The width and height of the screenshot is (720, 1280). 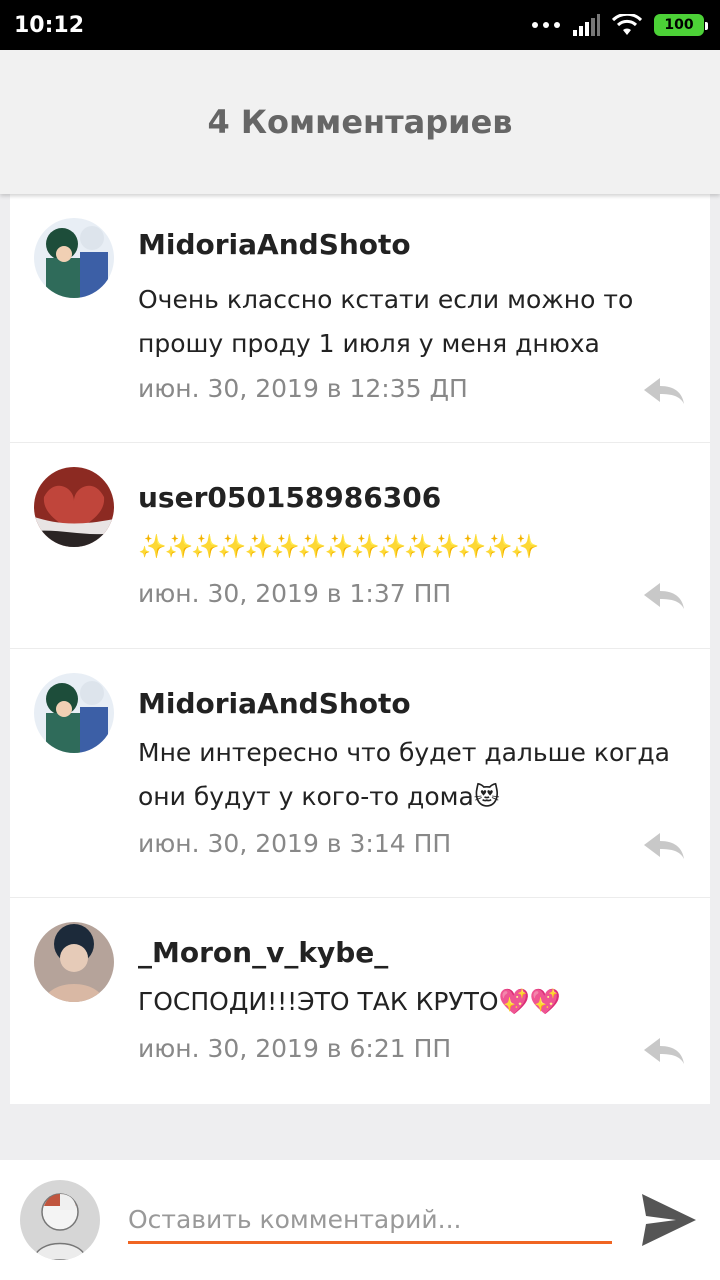 What do you see at coordinates (370, 1221) in the screenshot?
I see `comment-input` at bounding box center [370, 1221].